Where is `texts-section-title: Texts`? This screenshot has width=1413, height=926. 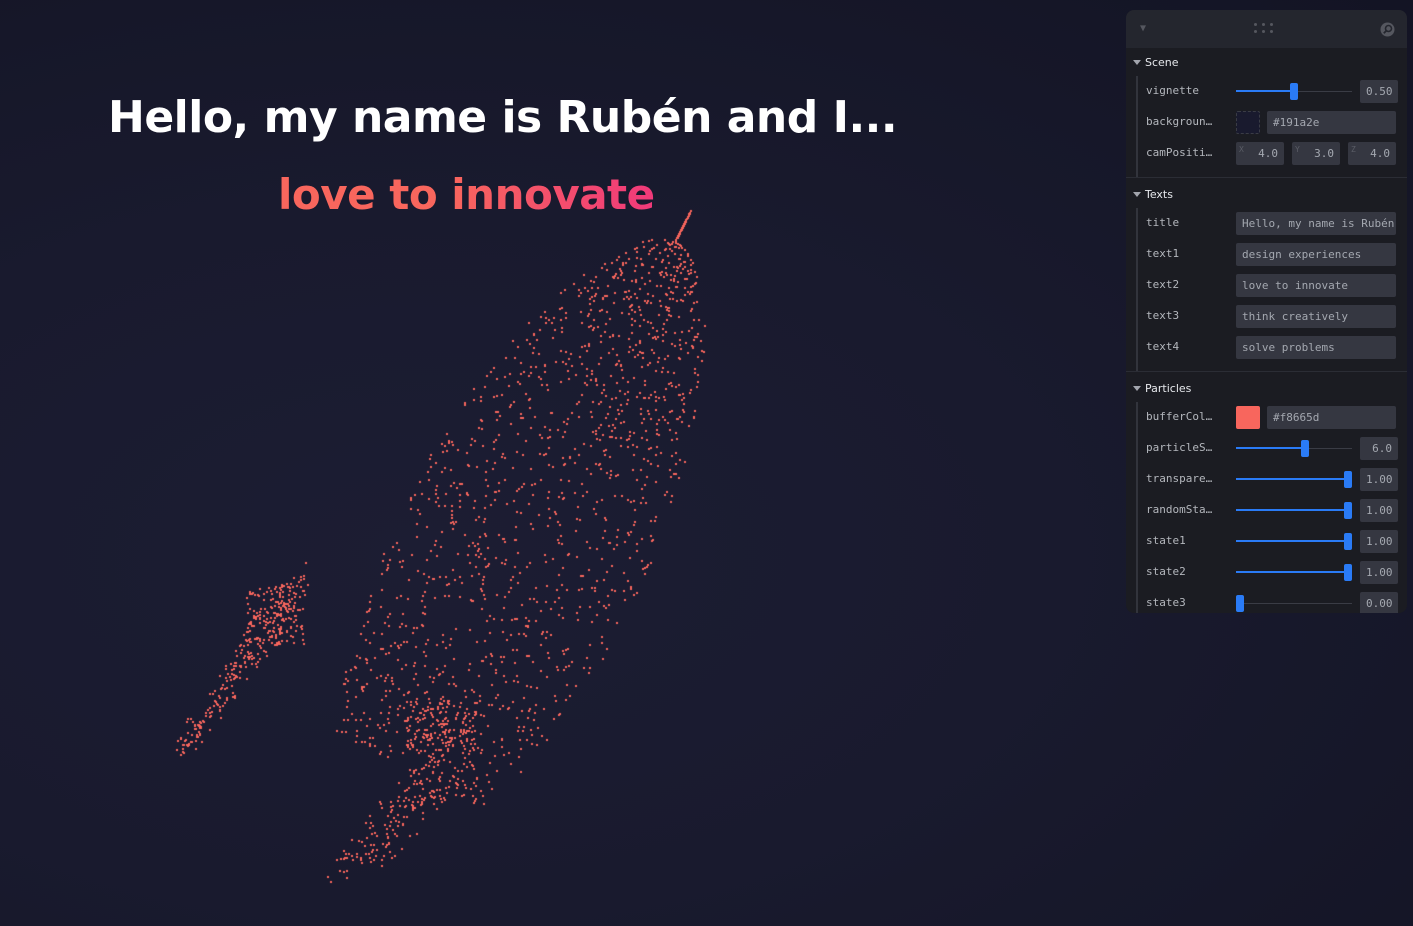 texts-section-title: Texts is located at coordinates (1159, 194).